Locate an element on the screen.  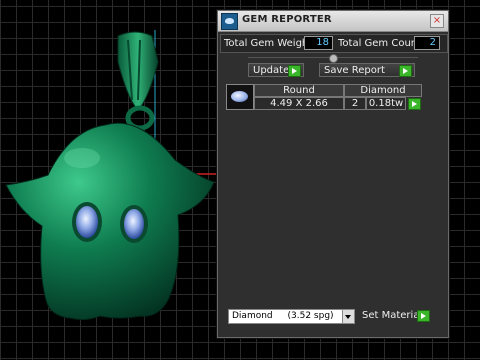
total-gem-weight-value: 18 is located at coordinates (318, 43).